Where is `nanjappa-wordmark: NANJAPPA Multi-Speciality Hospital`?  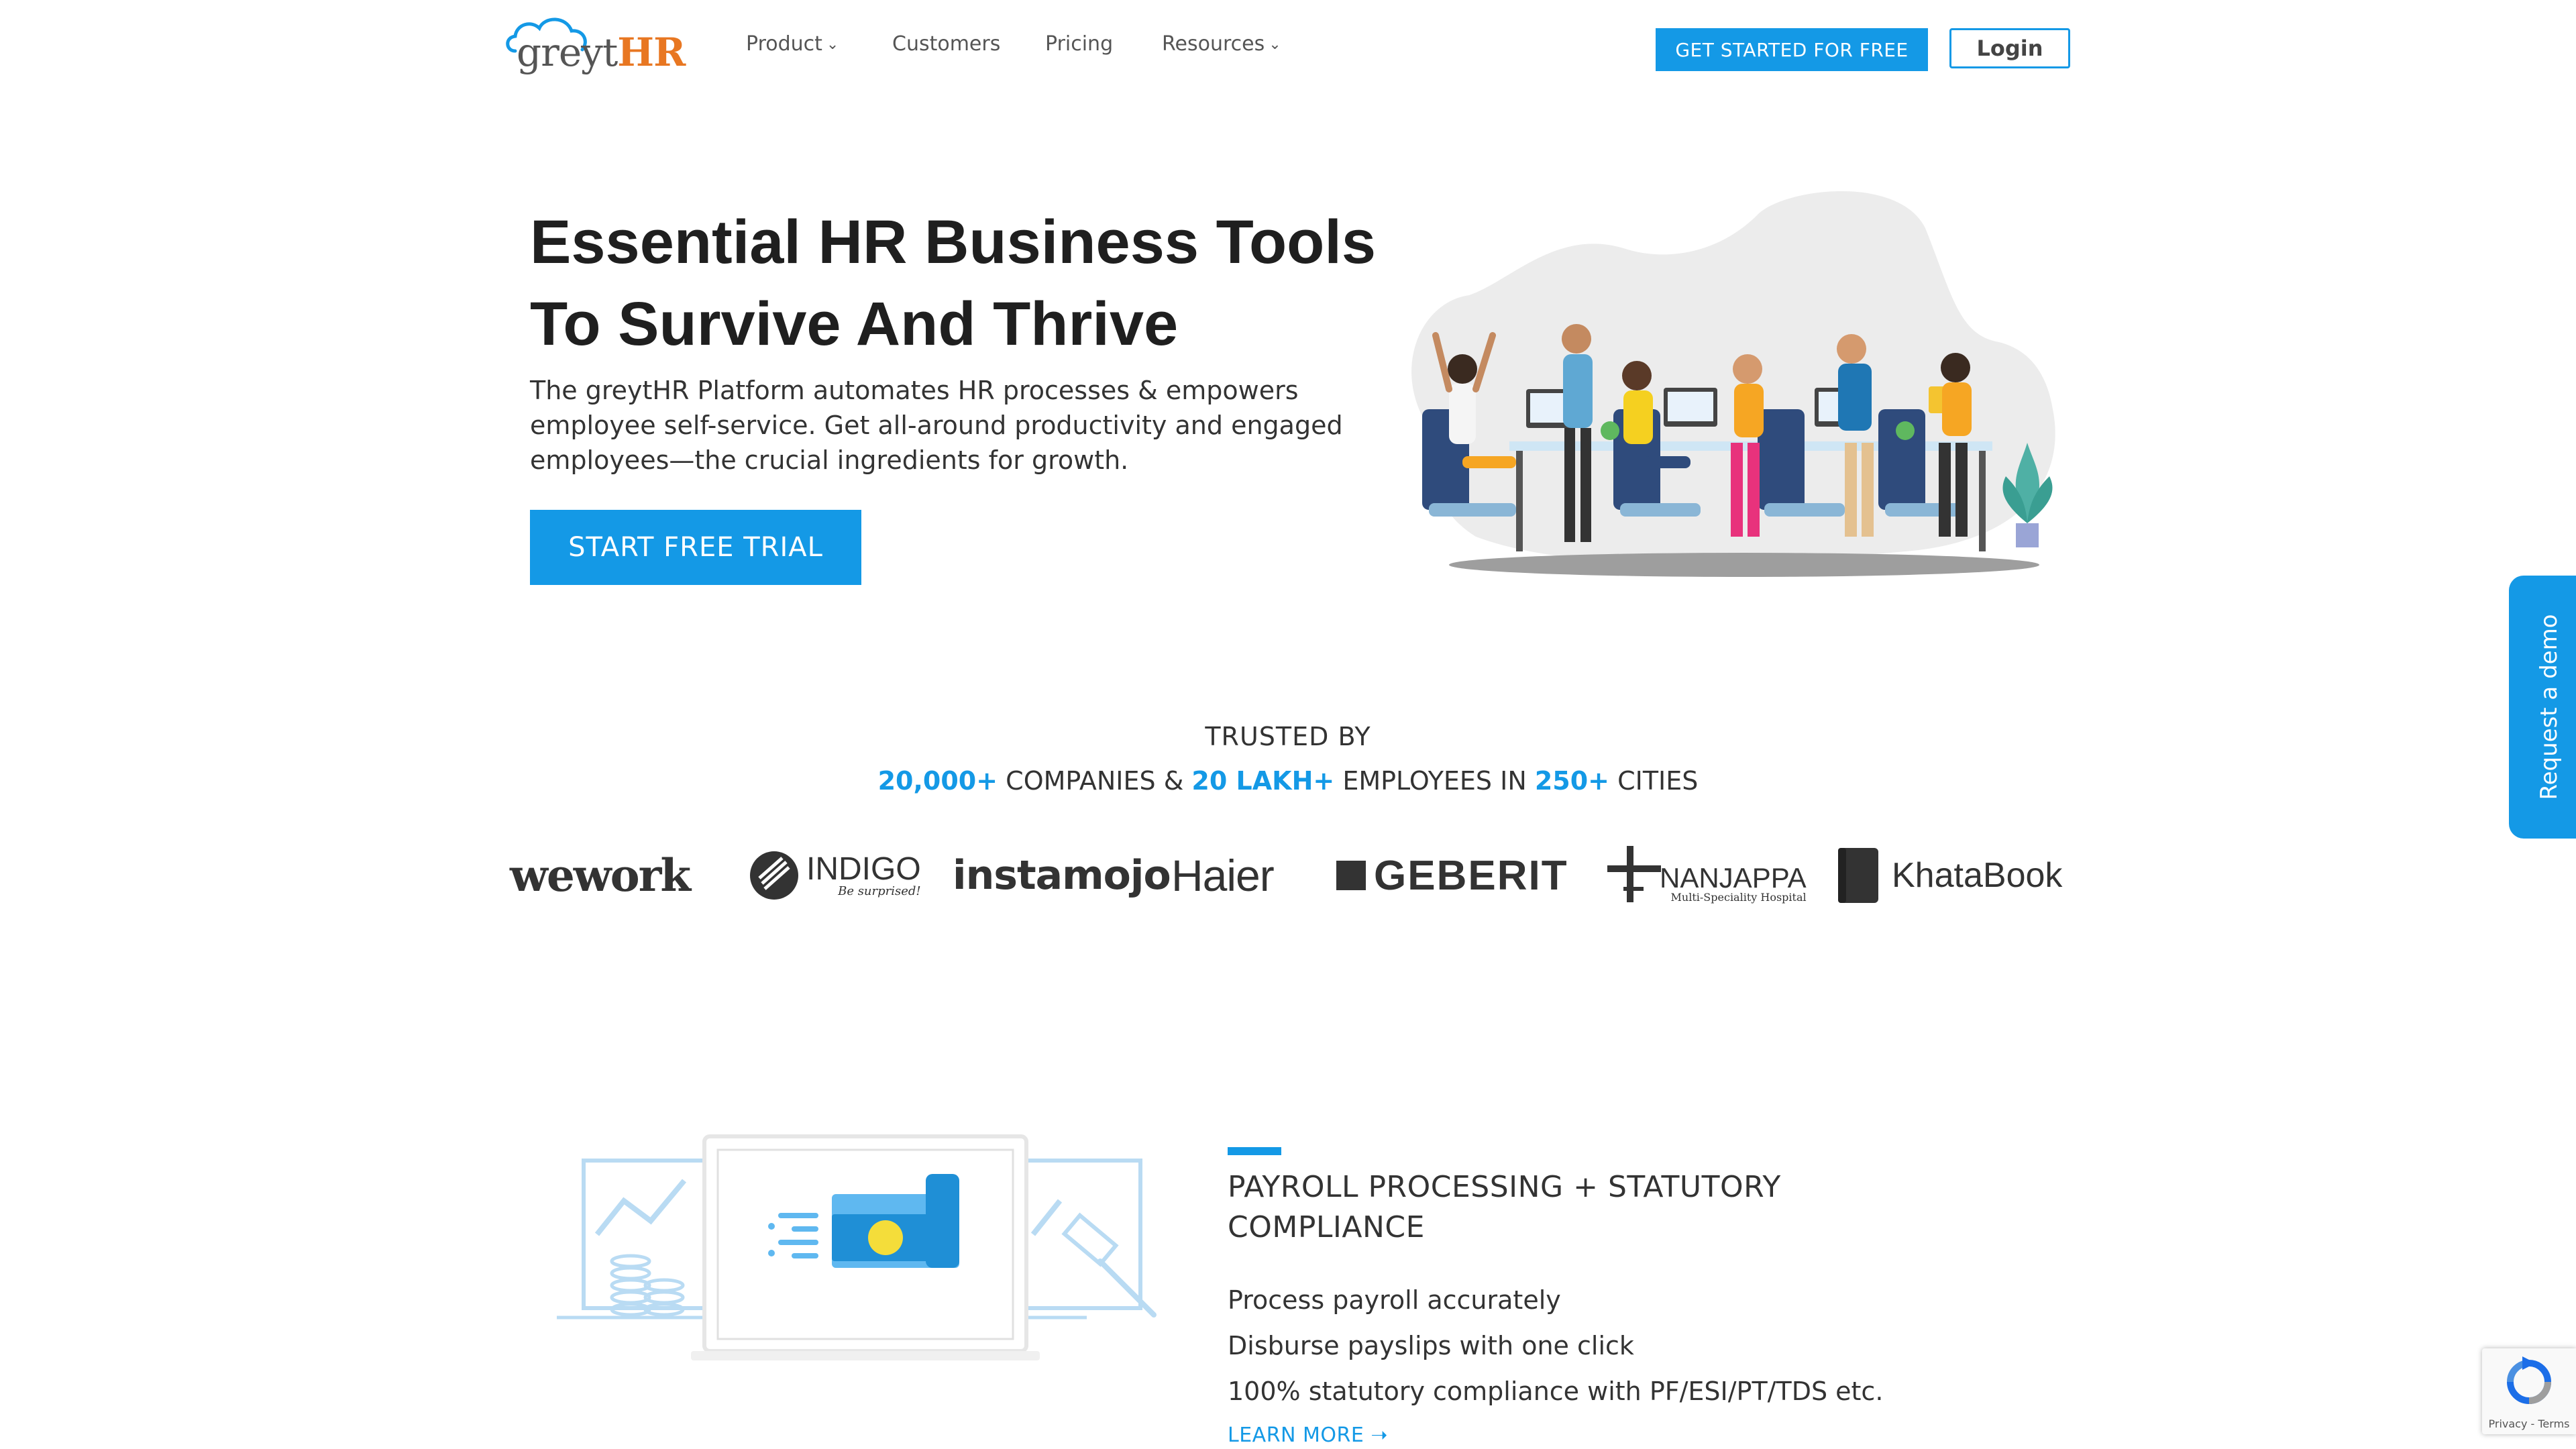 nanjappa-wordmark: NANJAPPA Multi-Speciality Hospital is located at coordinates (1733, 875).